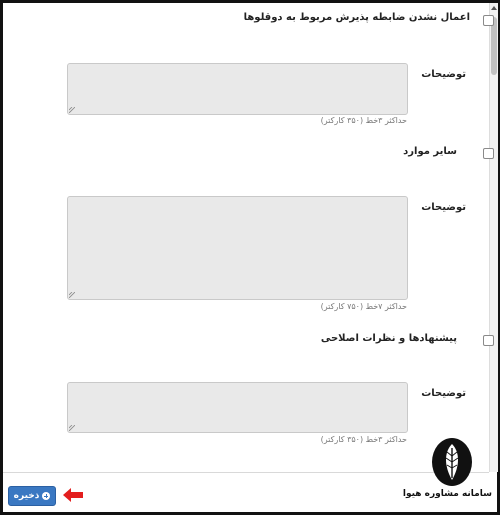  What do you see at coordinates (494, 8) in the screenshot?
I see `scroll-up-arrow-icon` at bounding box center [494, 8].